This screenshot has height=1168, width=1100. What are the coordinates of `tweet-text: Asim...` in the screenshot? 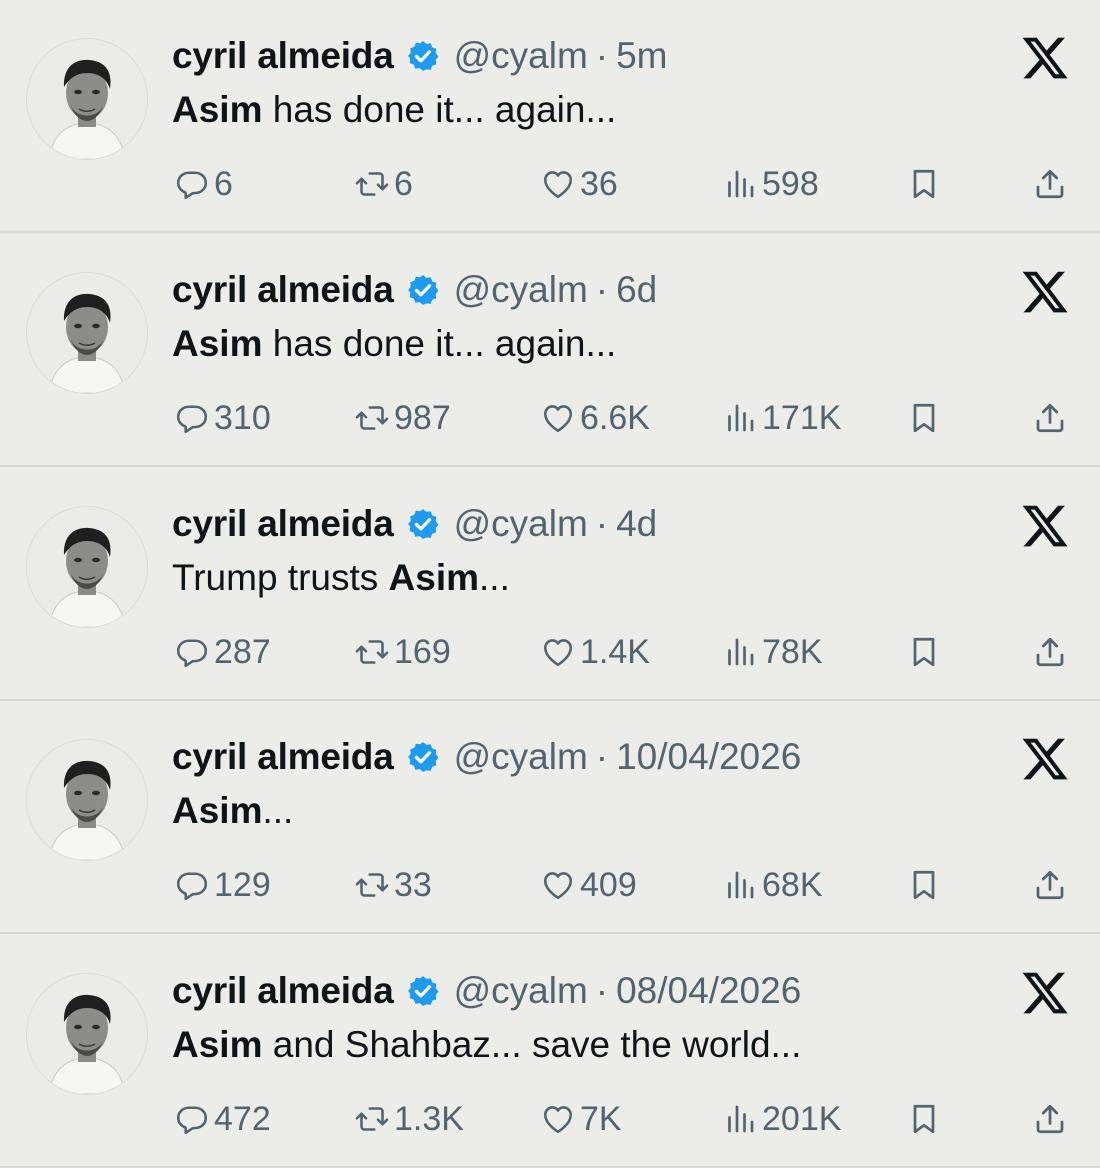 It's located at (232, 811).